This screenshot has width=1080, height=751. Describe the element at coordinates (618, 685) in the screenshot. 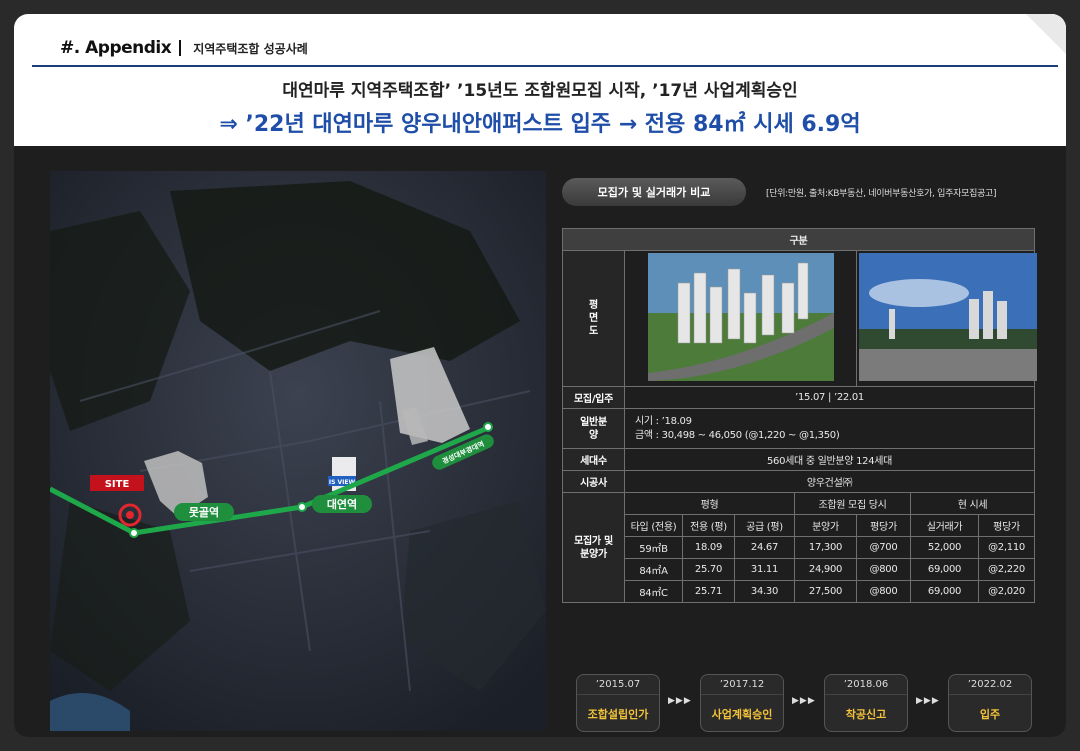

I see `timeline-date: ’2015.07` at that location.